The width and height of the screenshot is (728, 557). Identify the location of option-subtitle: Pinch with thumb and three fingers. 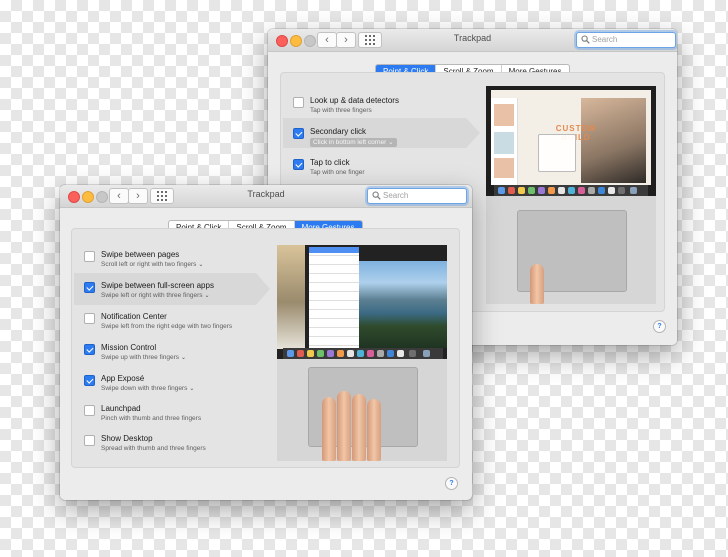
(151, 418).